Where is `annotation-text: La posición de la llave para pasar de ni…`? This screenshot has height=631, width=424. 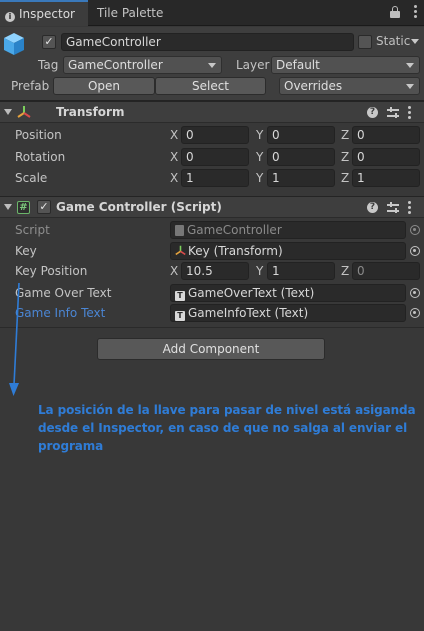 annotation-text: La posición de la llave para pasar de ni… is located at coordinates (227, 428).